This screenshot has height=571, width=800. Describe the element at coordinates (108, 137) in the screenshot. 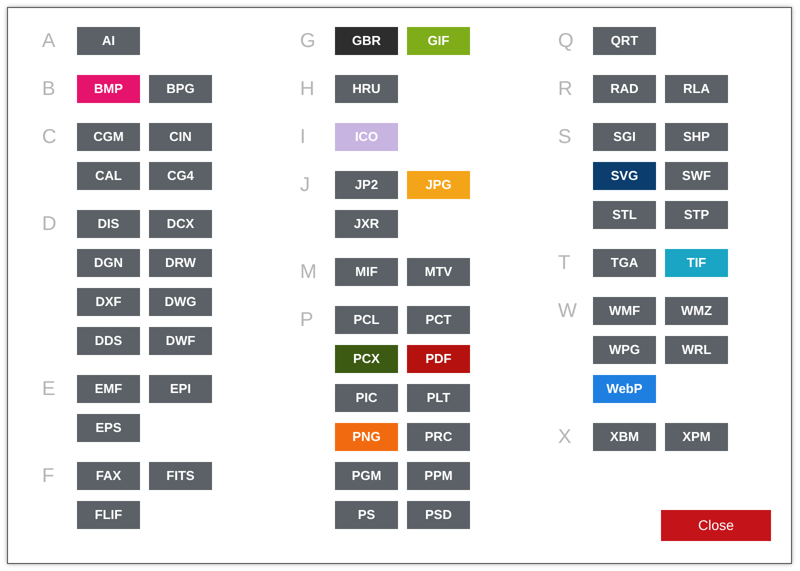

I see `format-tag: CGM` at that location.